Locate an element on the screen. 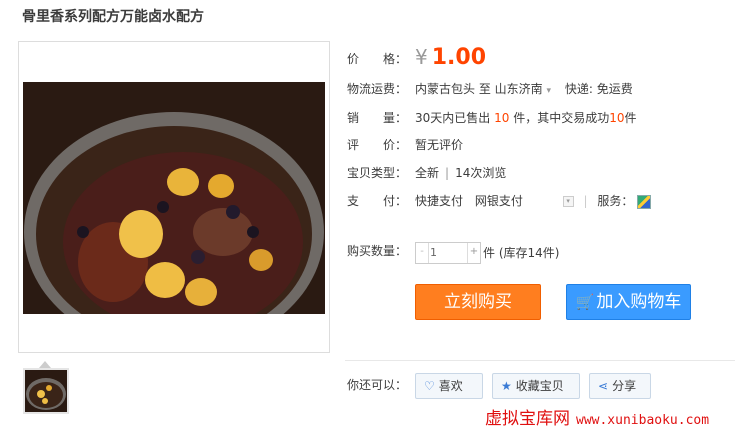 The height and width of the screenshot is (435, 737). quantity-stepper: - 1 + is located at coordinates (448, 253).